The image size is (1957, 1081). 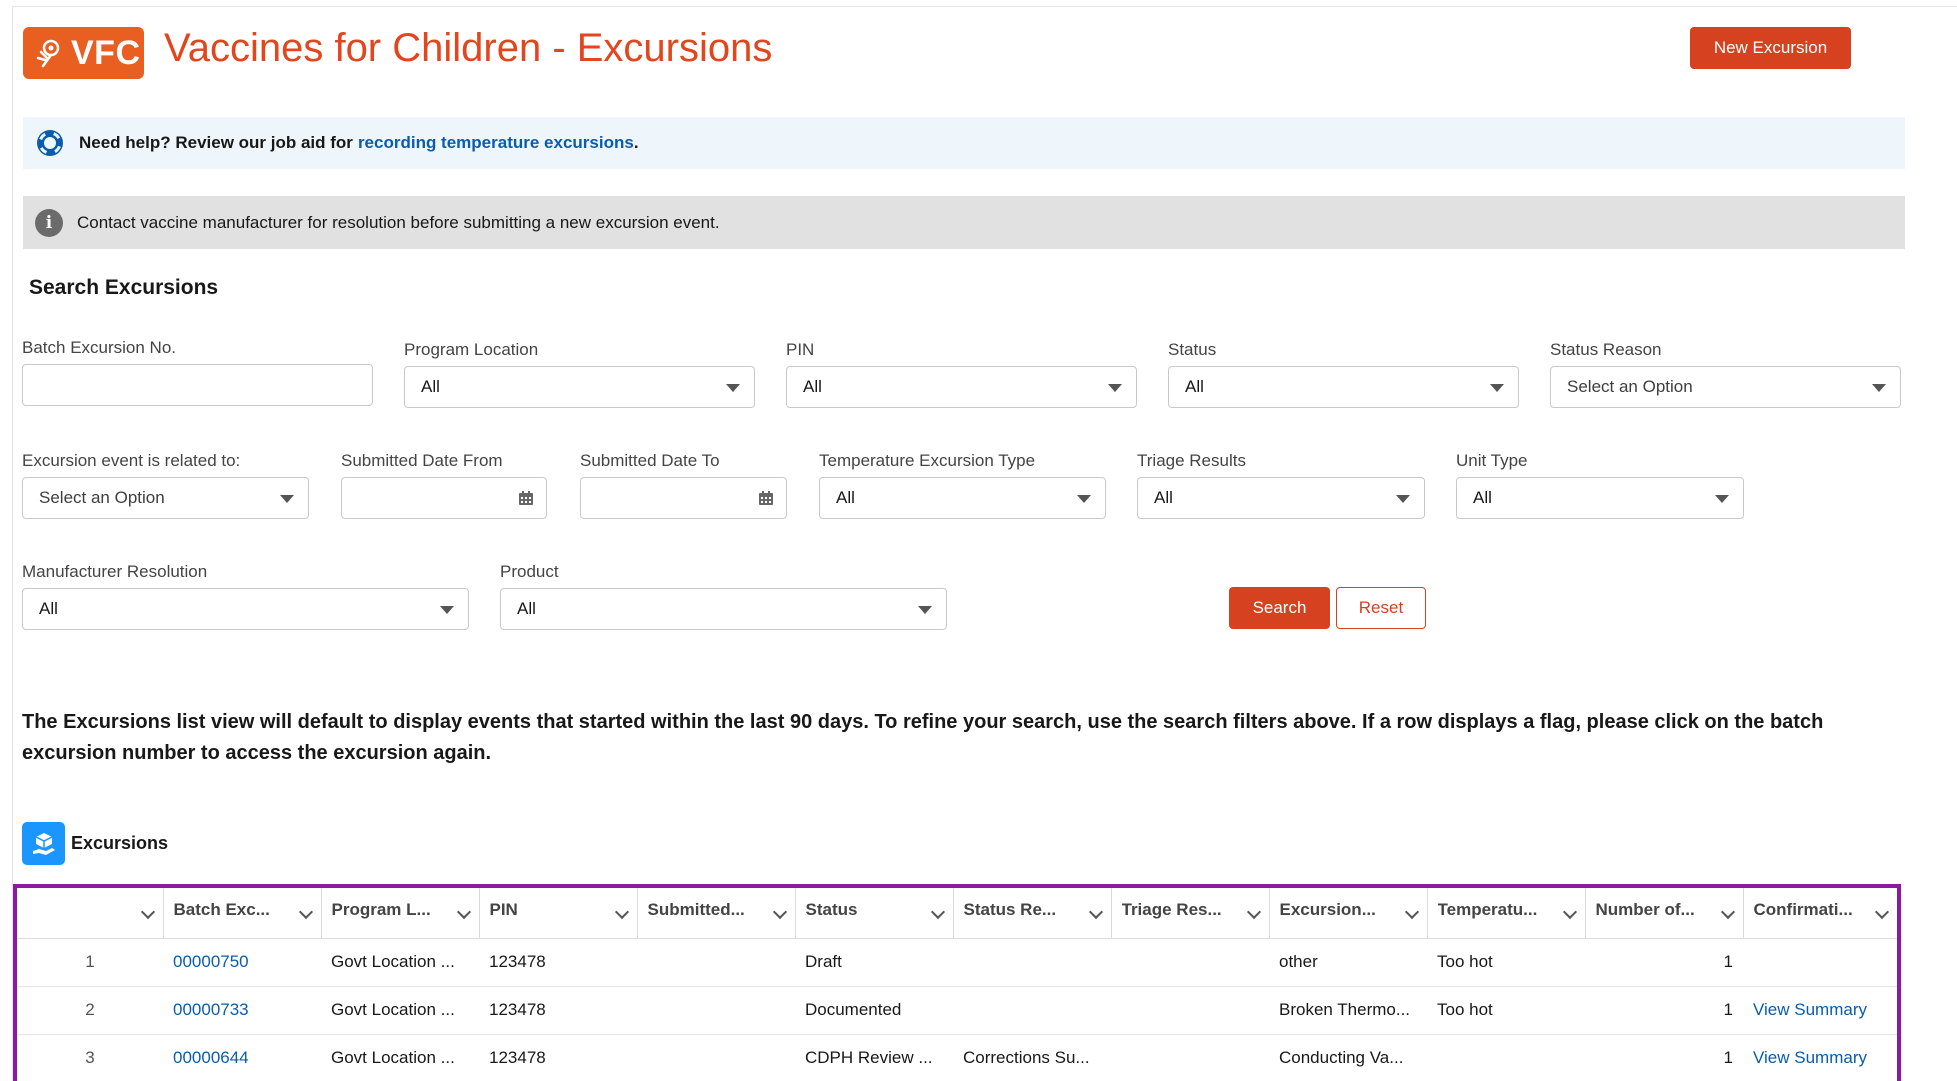 I want to click on flower-icon, so click(x=48, y=53).